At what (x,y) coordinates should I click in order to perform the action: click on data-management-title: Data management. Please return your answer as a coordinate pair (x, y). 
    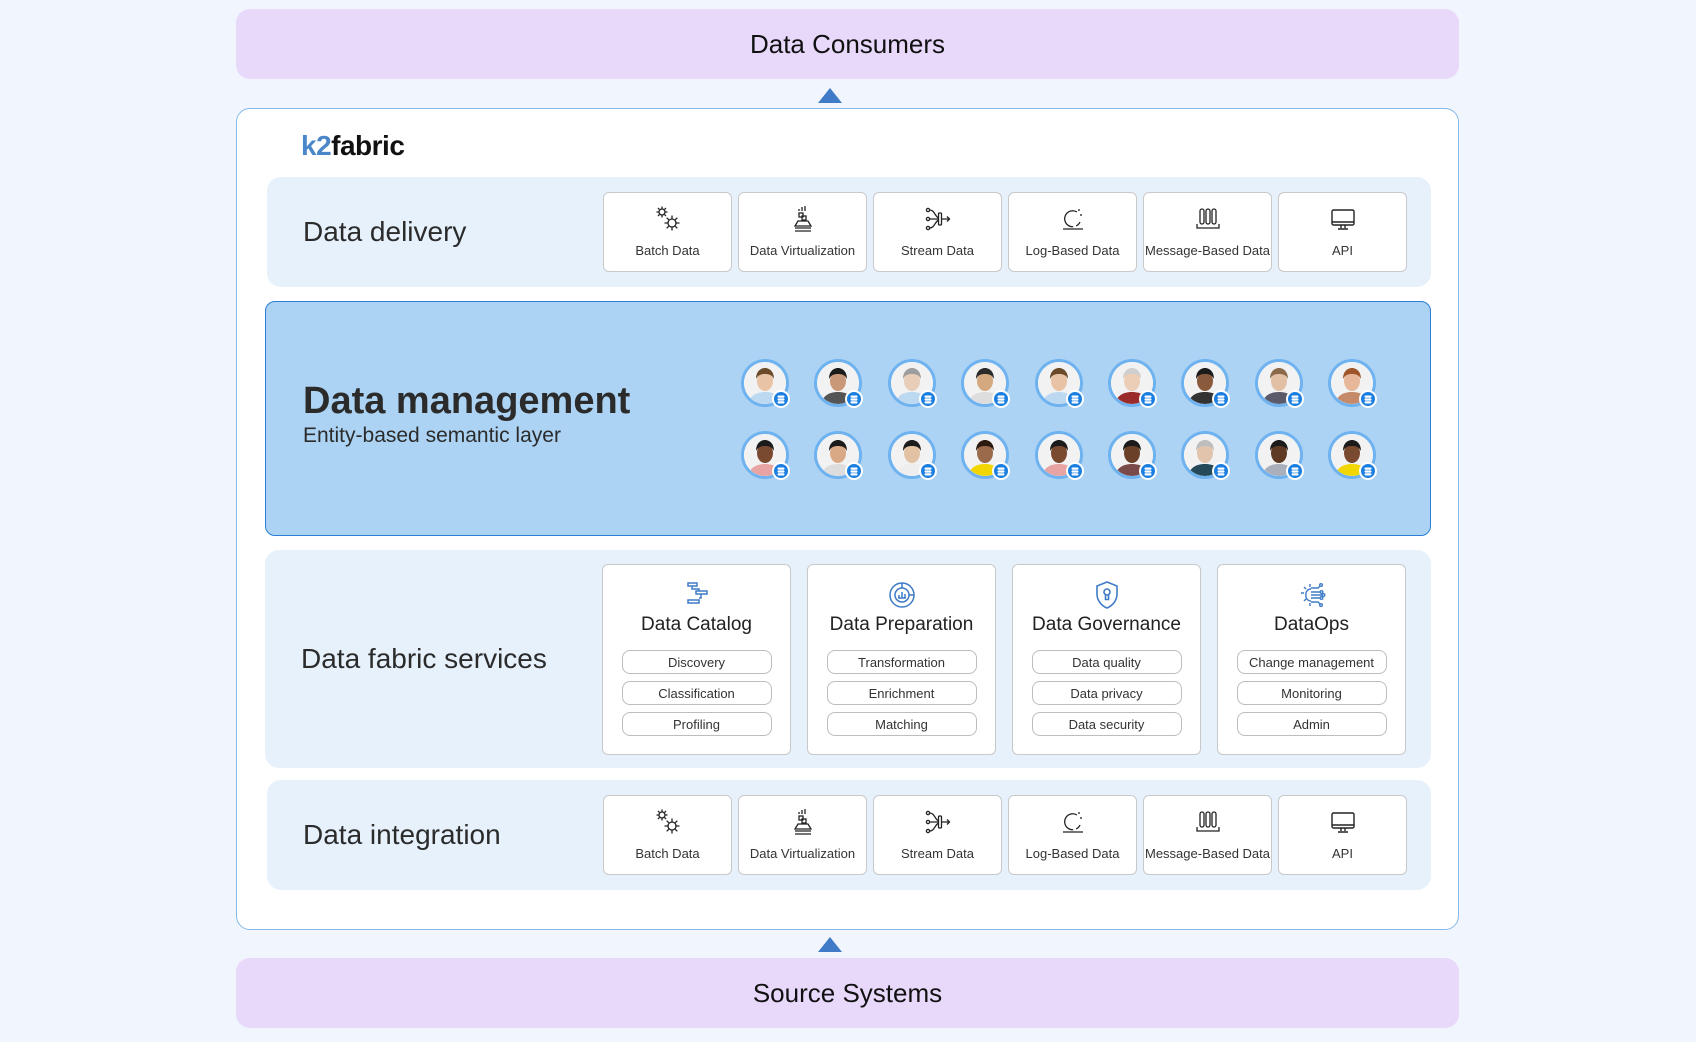
    Looking at the image, I should click on (467, 401).